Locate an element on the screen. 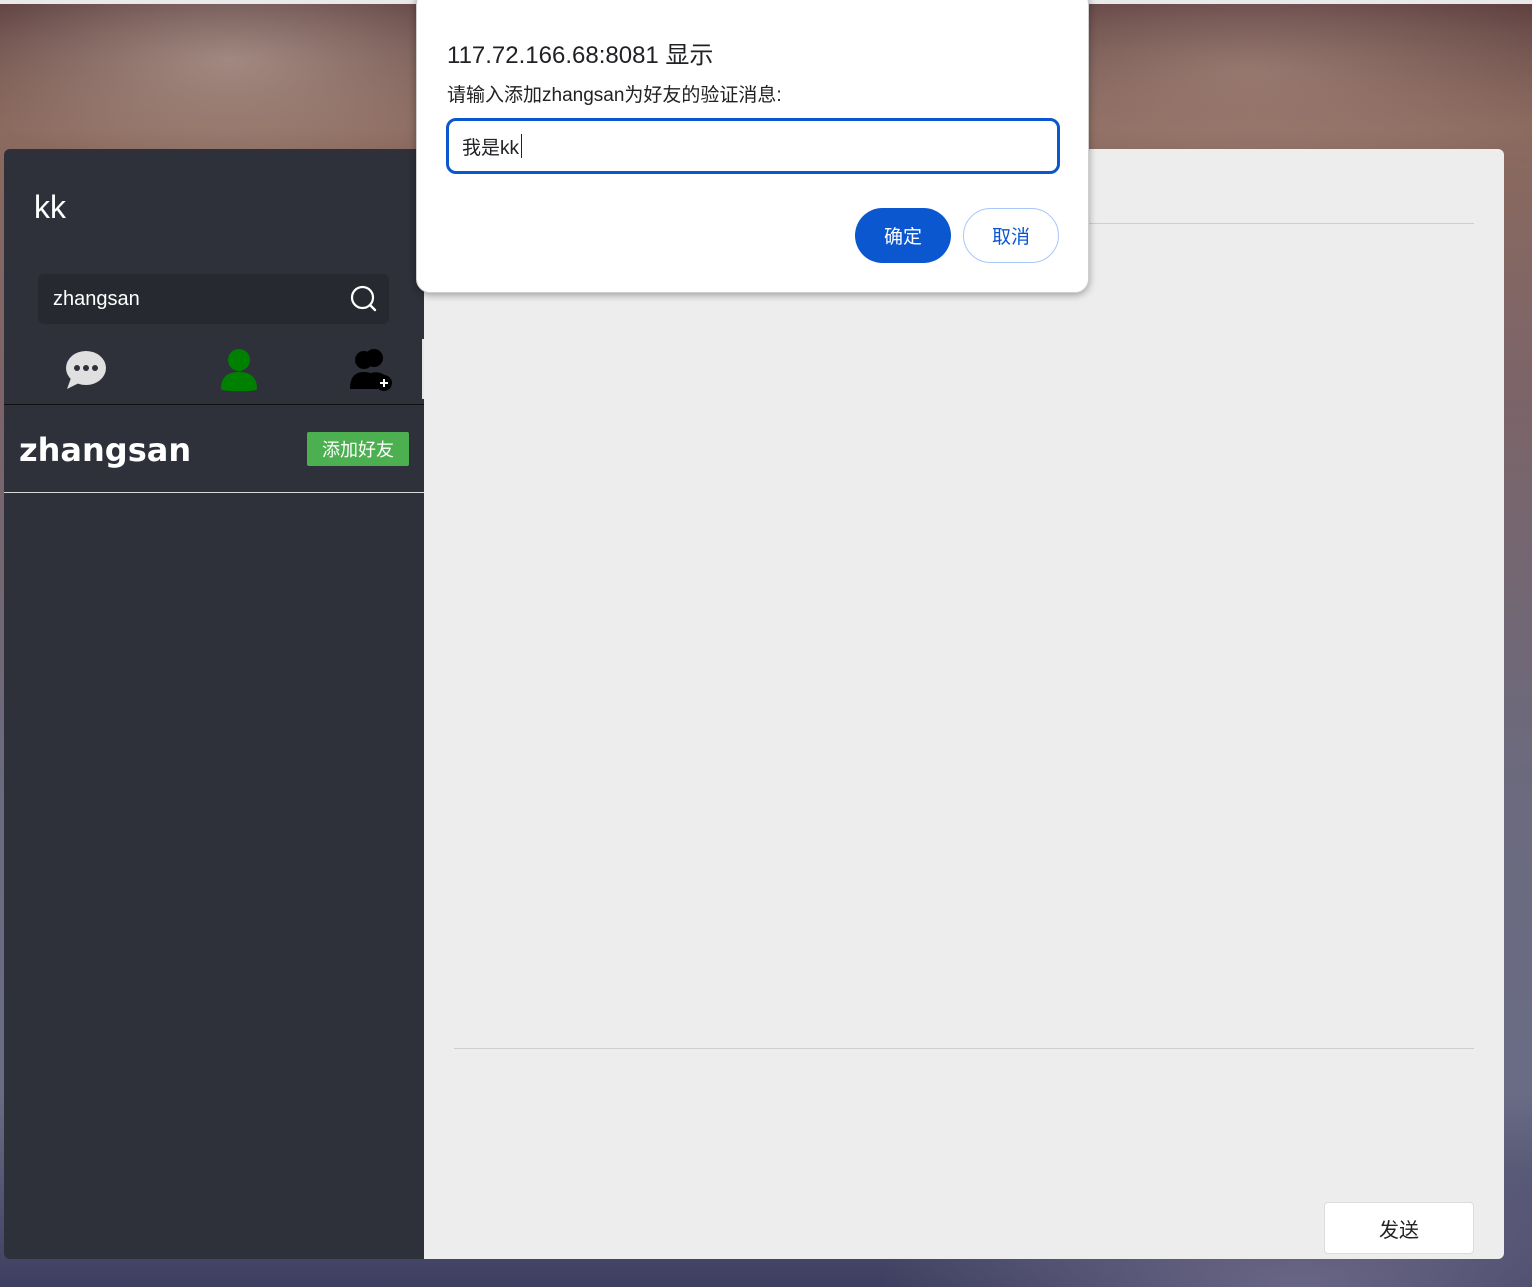 Image resolution: width=1532 pixels, height=1287 pixels. tab-chats is located at coordinates (86, 370).